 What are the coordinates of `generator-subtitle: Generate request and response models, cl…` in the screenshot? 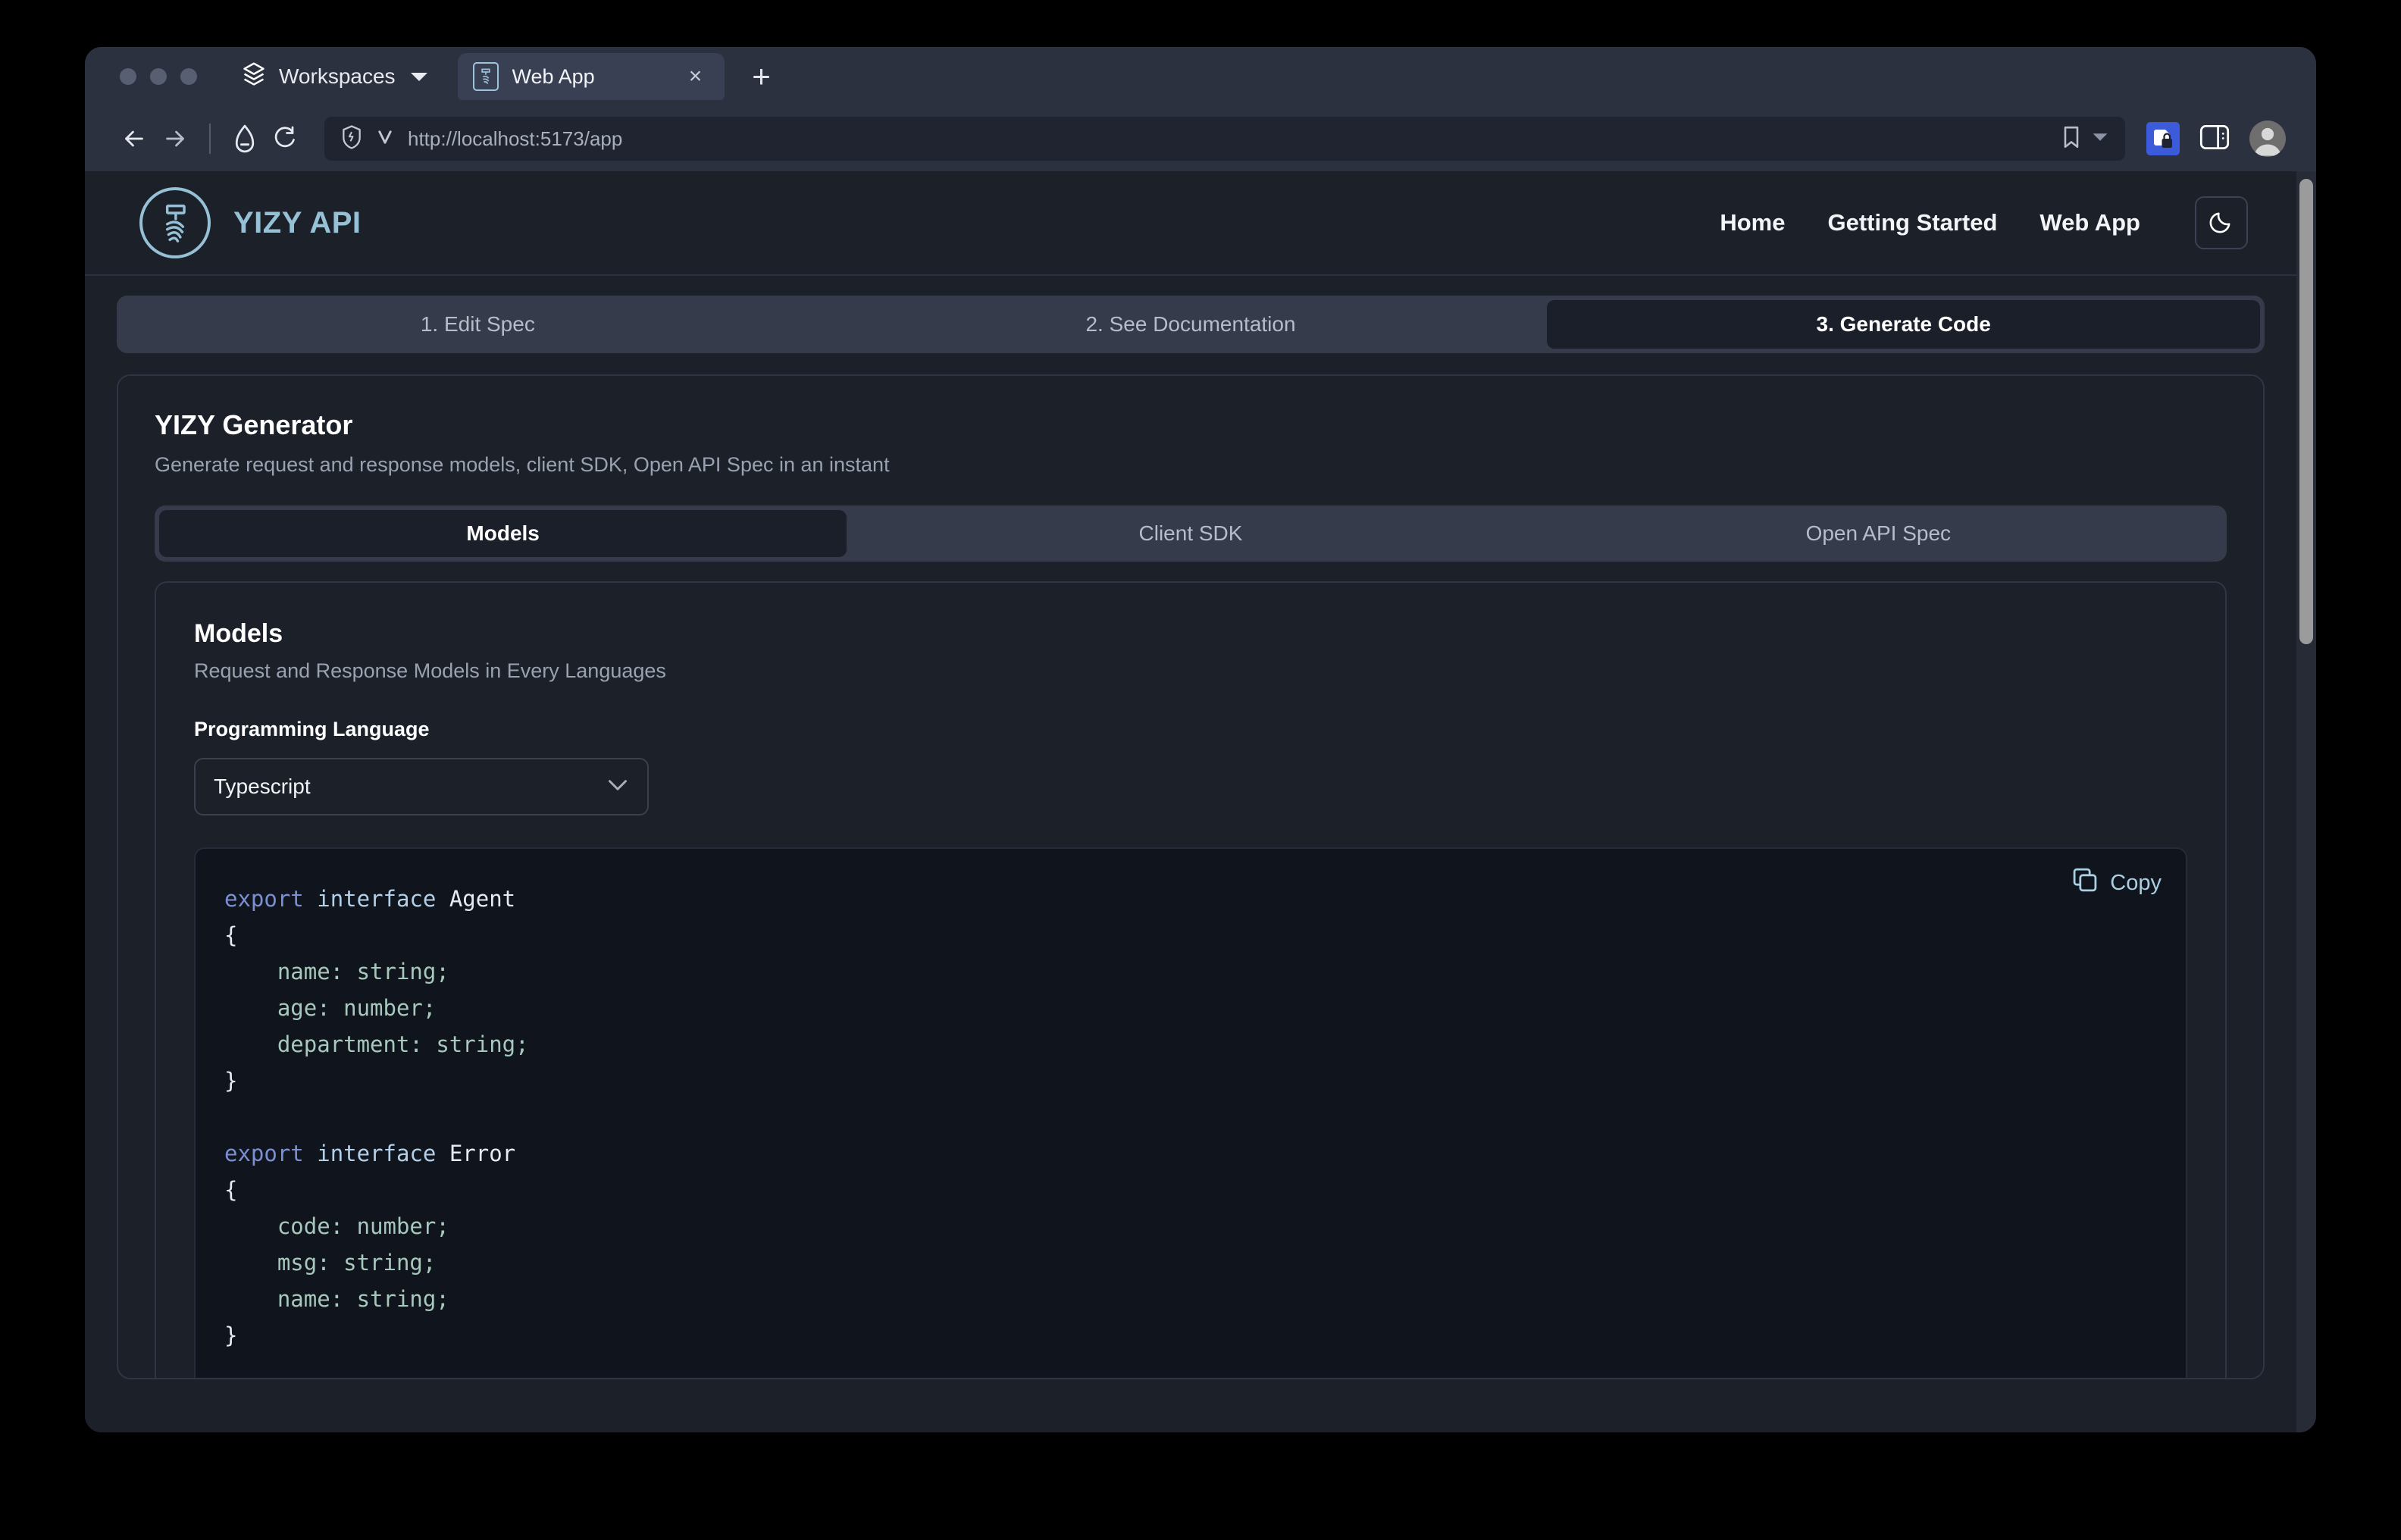 It's located at (522, 464).